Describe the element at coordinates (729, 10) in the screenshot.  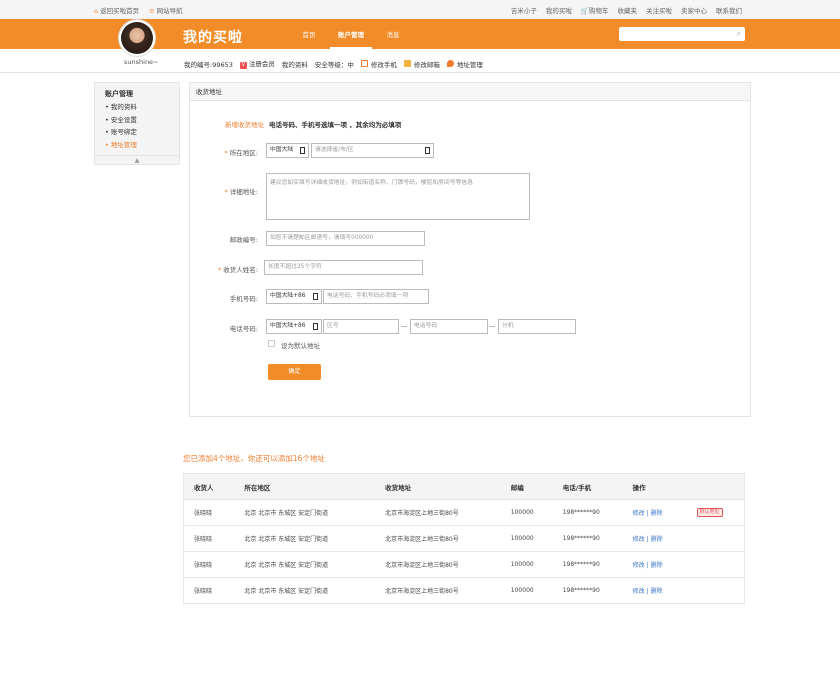
I see `contact-menu: 联系我们` at that location.